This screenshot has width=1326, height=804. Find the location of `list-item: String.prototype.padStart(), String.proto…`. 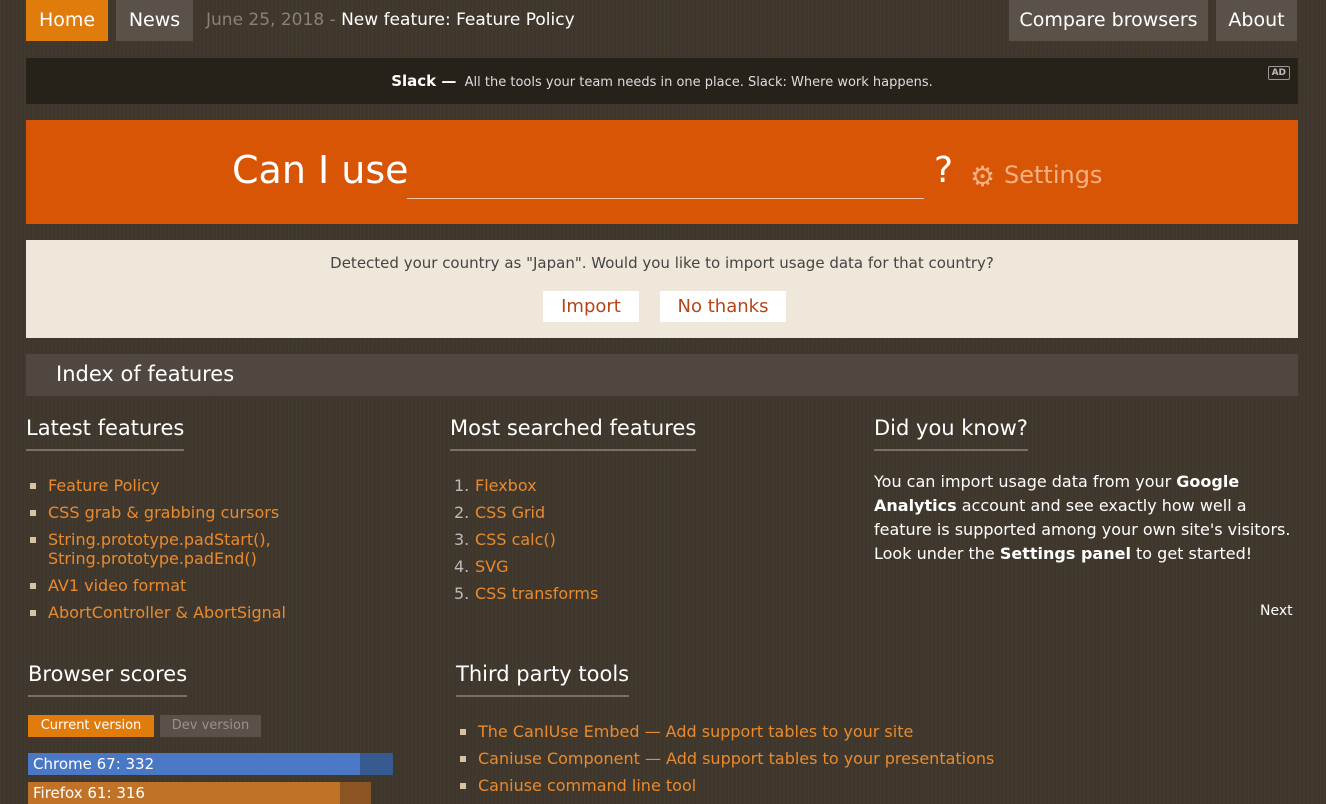

list-item: String.prototype.padStart(), String.proto… is located at coordinates (226, 549).